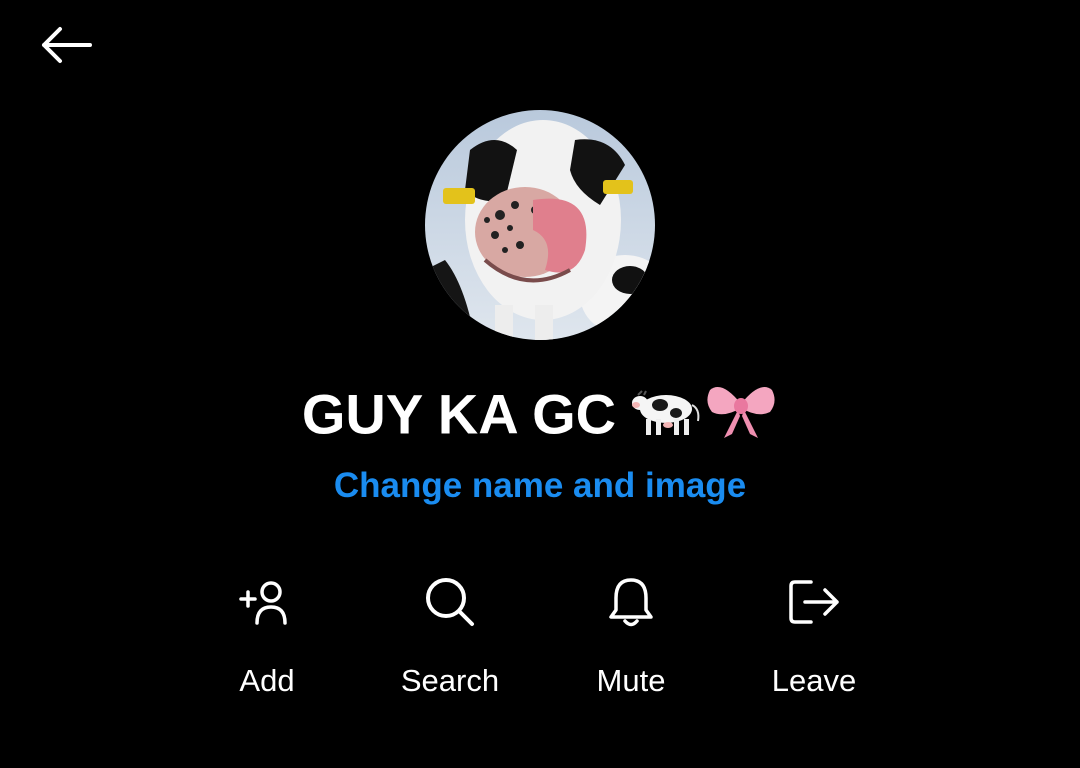 Image resolution: width=1080 pixels, height=768 pixels. What do you see at coordinates (741, 418) in the screenshot?
I see `pink-bow-emoji` at bounding box center [741, 418].